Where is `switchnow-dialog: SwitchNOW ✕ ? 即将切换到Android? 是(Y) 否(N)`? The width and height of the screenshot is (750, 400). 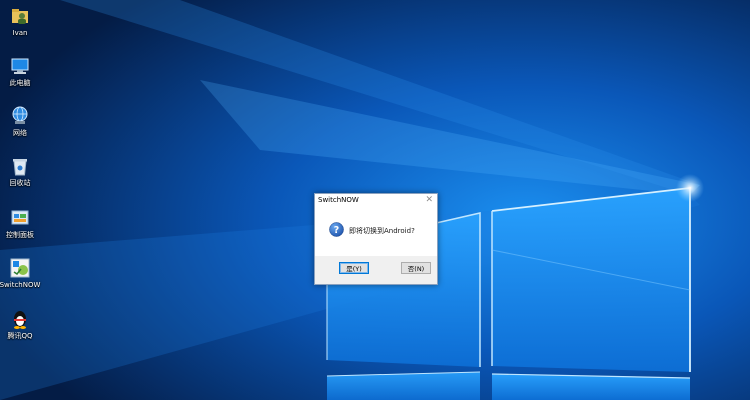
switchnow-dialog: SwitchNOW ✕ ? 即将切换到Android? 是(Y) 否(N) is located at coordinates (376, 239).